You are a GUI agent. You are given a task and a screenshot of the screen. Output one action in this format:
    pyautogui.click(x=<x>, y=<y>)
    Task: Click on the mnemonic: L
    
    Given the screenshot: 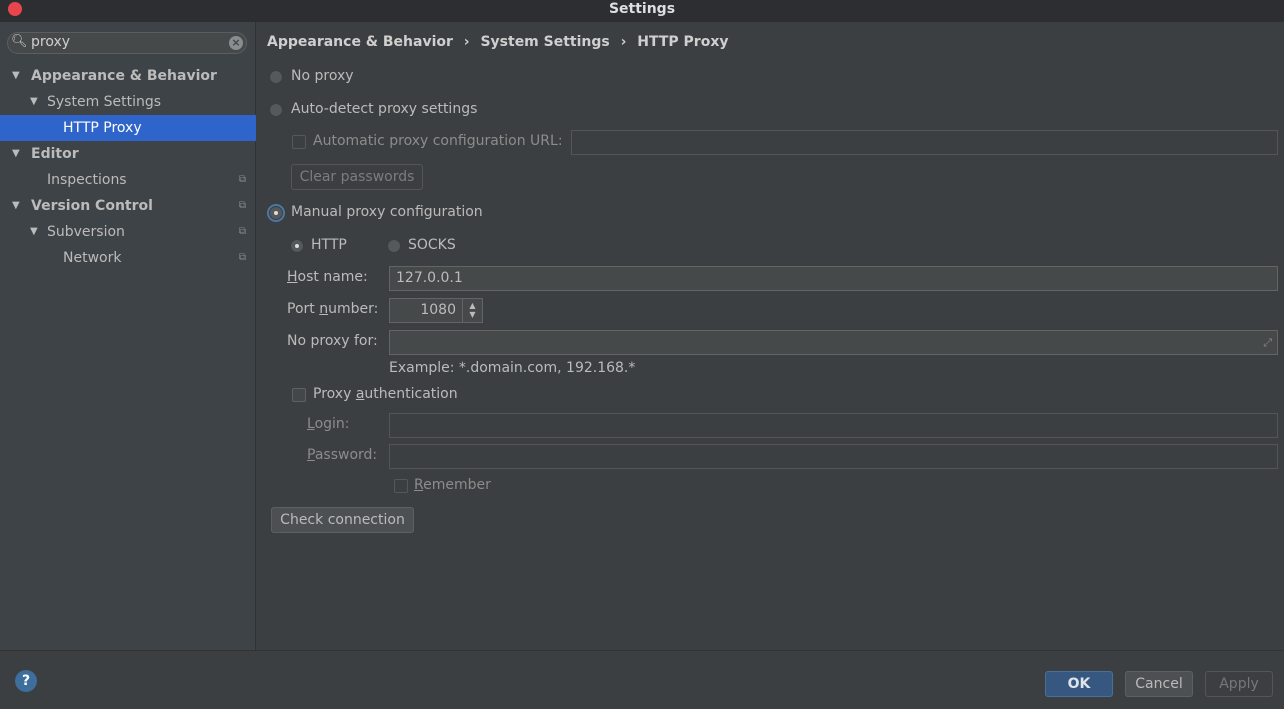 What is the action you would take?
    pyautogui.click(x=311, y=424)
    